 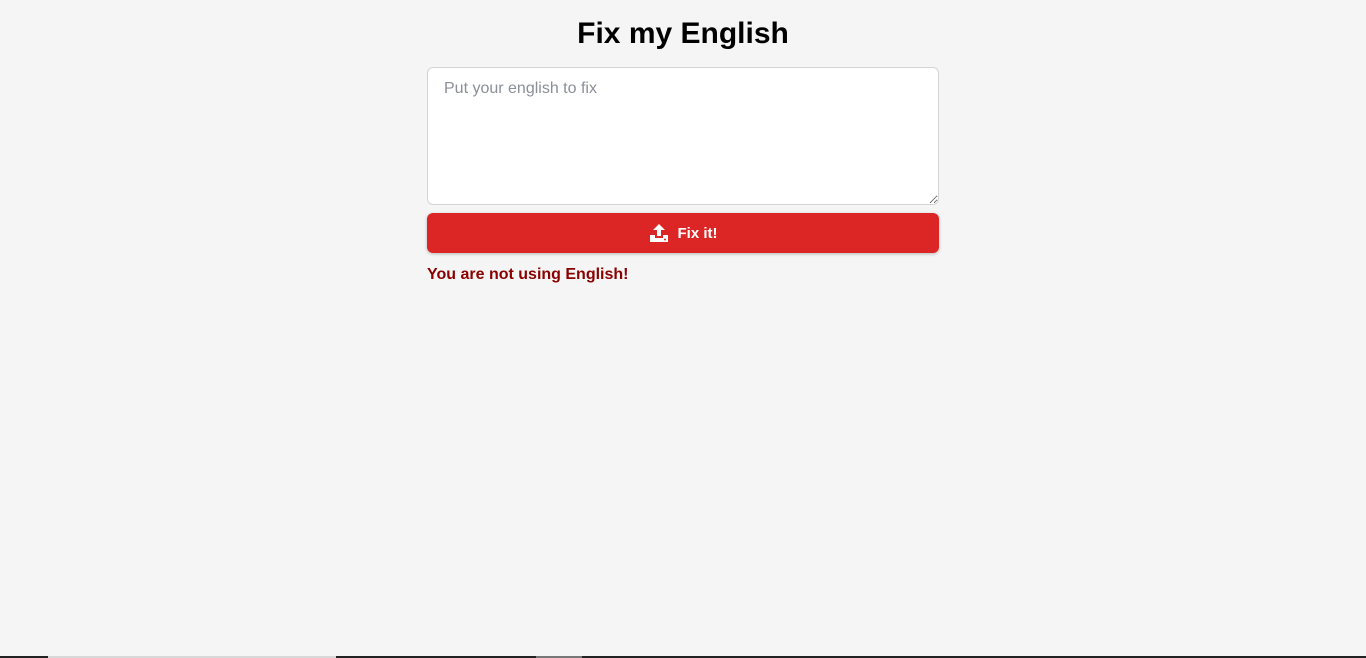 What do you see at coordinates (683, 136) in the screenshot?
I see `english-input` at bounding box center [683, 136].